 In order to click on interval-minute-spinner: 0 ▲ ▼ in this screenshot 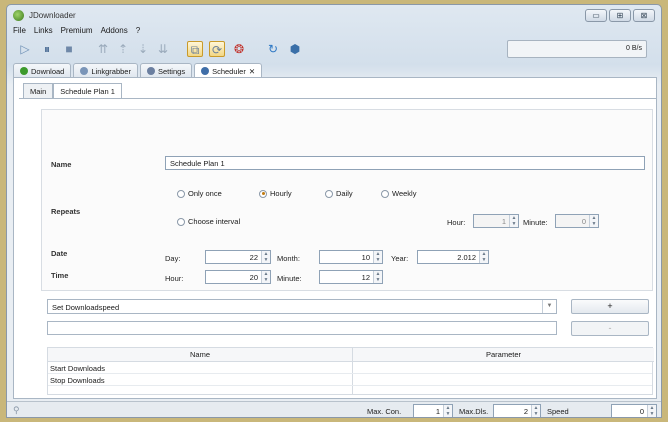, I will do `click(577, 221)`.